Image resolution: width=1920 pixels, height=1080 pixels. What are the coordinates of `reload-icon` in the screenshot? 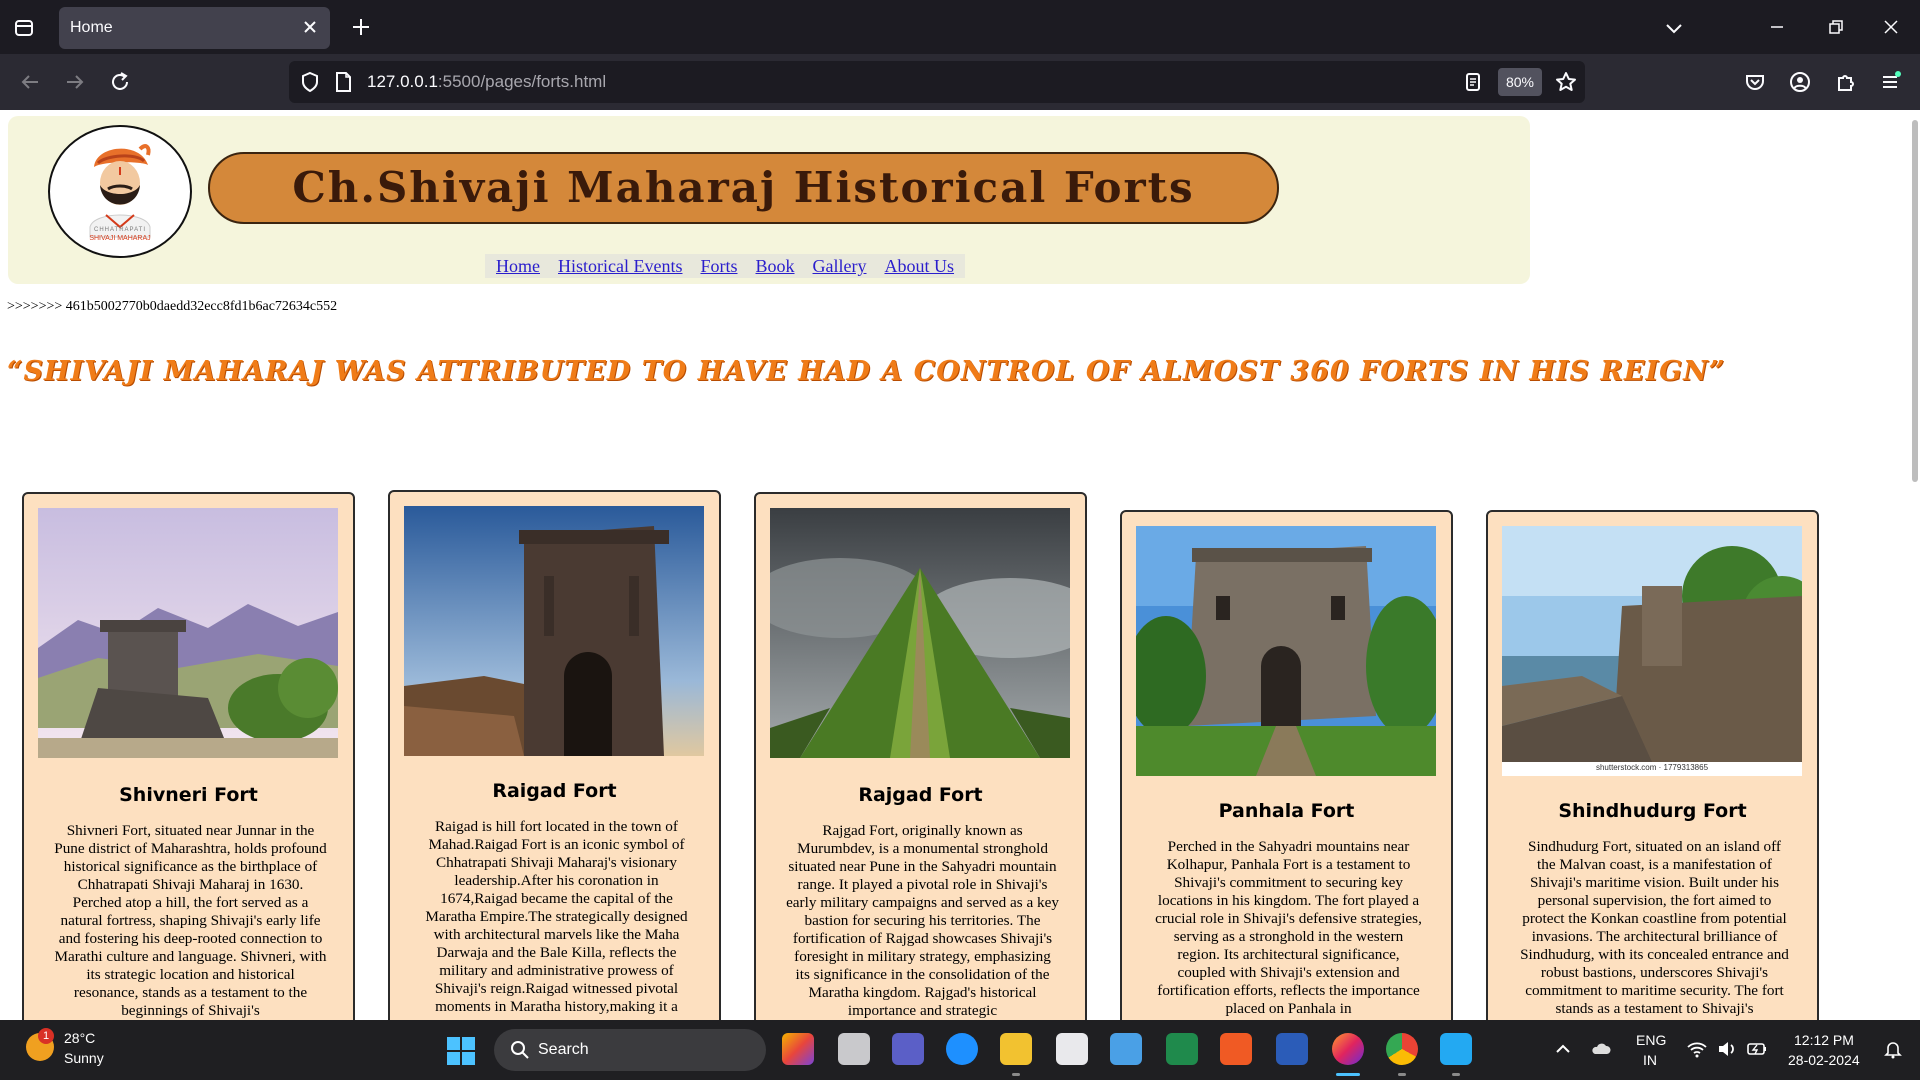 It's located at (120, 82).